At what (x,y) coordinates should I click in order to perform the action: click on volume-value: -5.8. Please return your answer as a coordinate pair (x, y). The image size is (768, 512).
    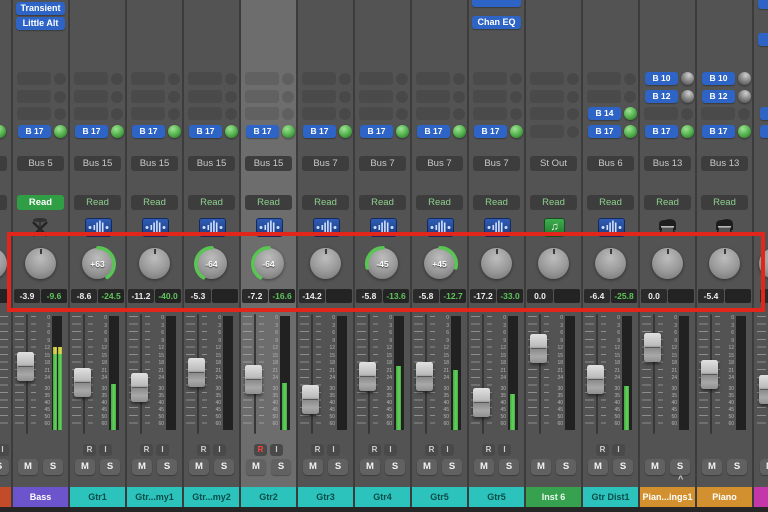
    Looking at the image, I should click on (426, 296).